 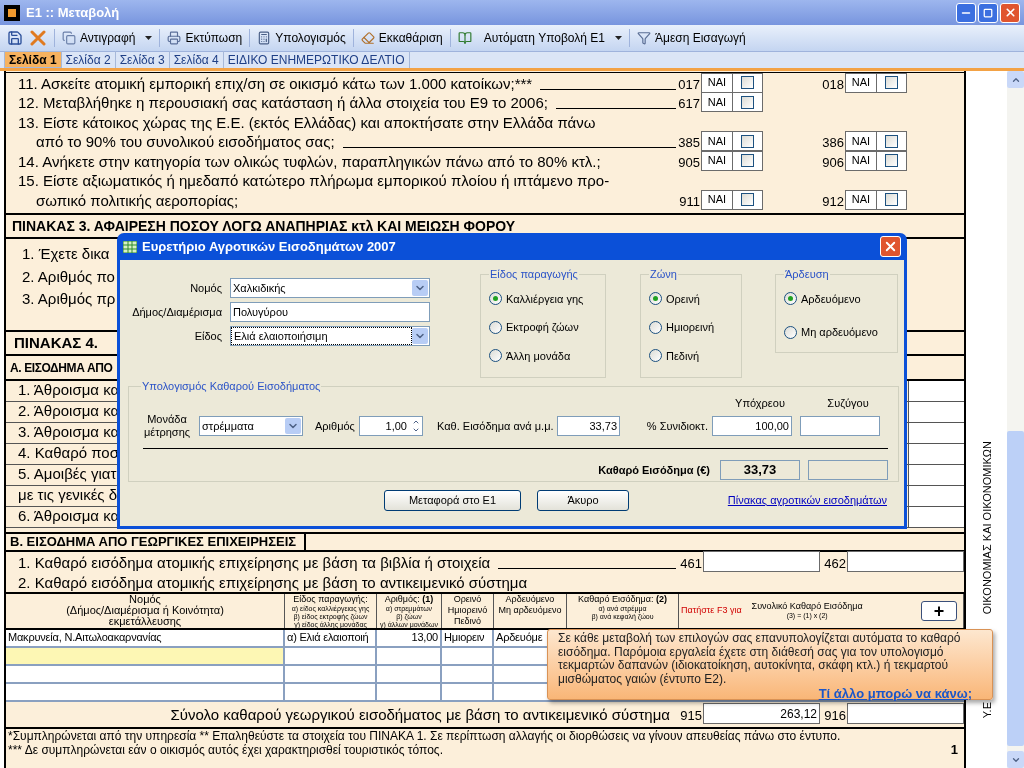 What do you see at coordinates (264, 38) in the screenshot?
I see `calculator-icon` at bounding box center [264, 38].